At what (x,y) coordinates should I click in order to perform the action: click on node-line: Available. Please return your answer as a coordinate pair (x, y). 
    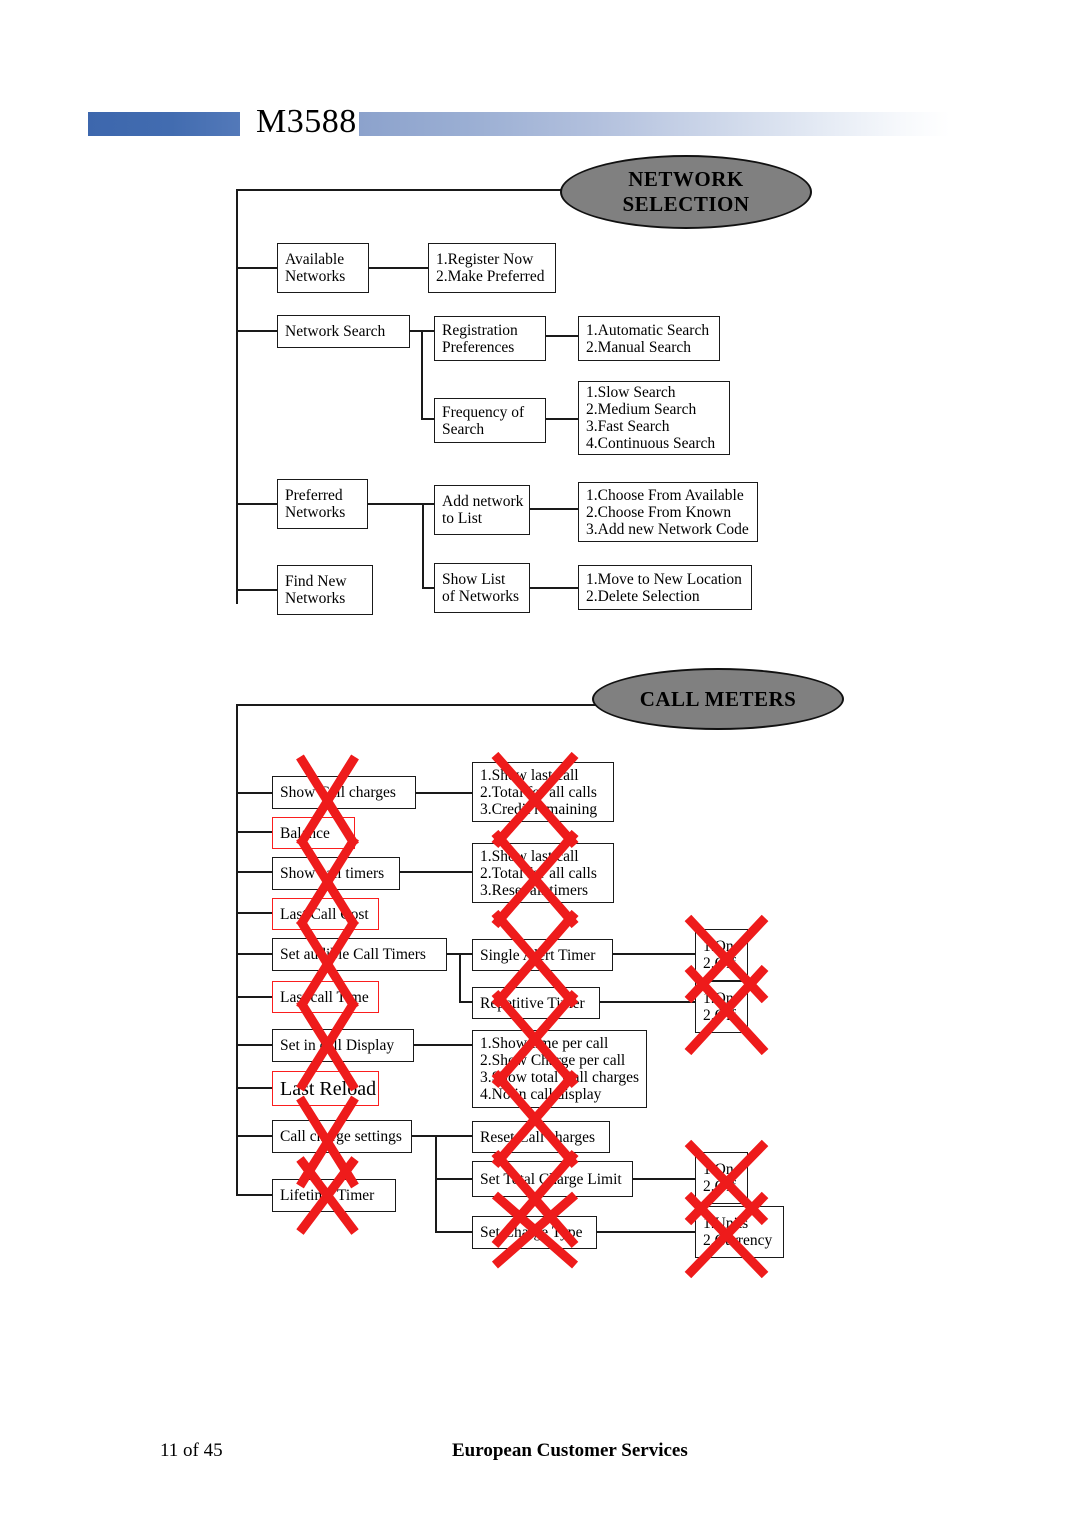
    Looking at the image, I should click on (315, 259).